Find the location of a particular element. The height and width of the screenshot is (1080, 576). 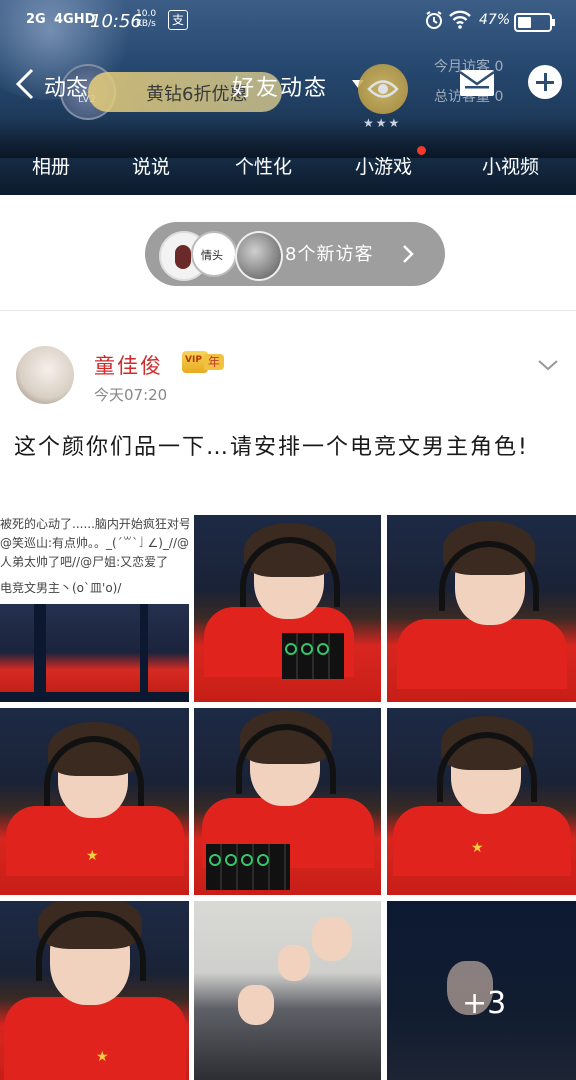

author-name: 童佳俊 is located at coordinates (128, 365).